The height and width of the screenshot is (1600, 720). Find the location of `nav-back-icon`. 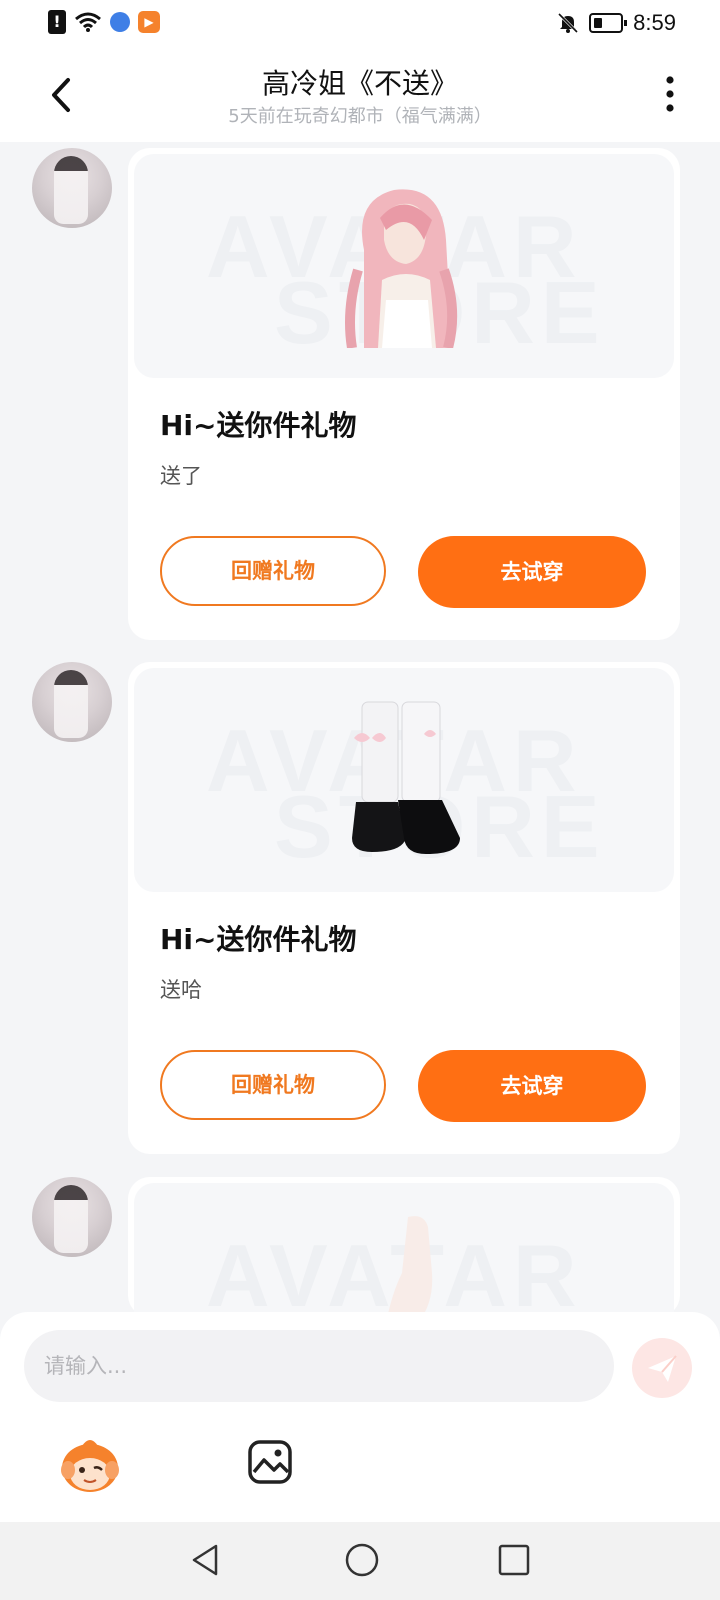

nav-back-icon is located at coordinates (206, 1560).